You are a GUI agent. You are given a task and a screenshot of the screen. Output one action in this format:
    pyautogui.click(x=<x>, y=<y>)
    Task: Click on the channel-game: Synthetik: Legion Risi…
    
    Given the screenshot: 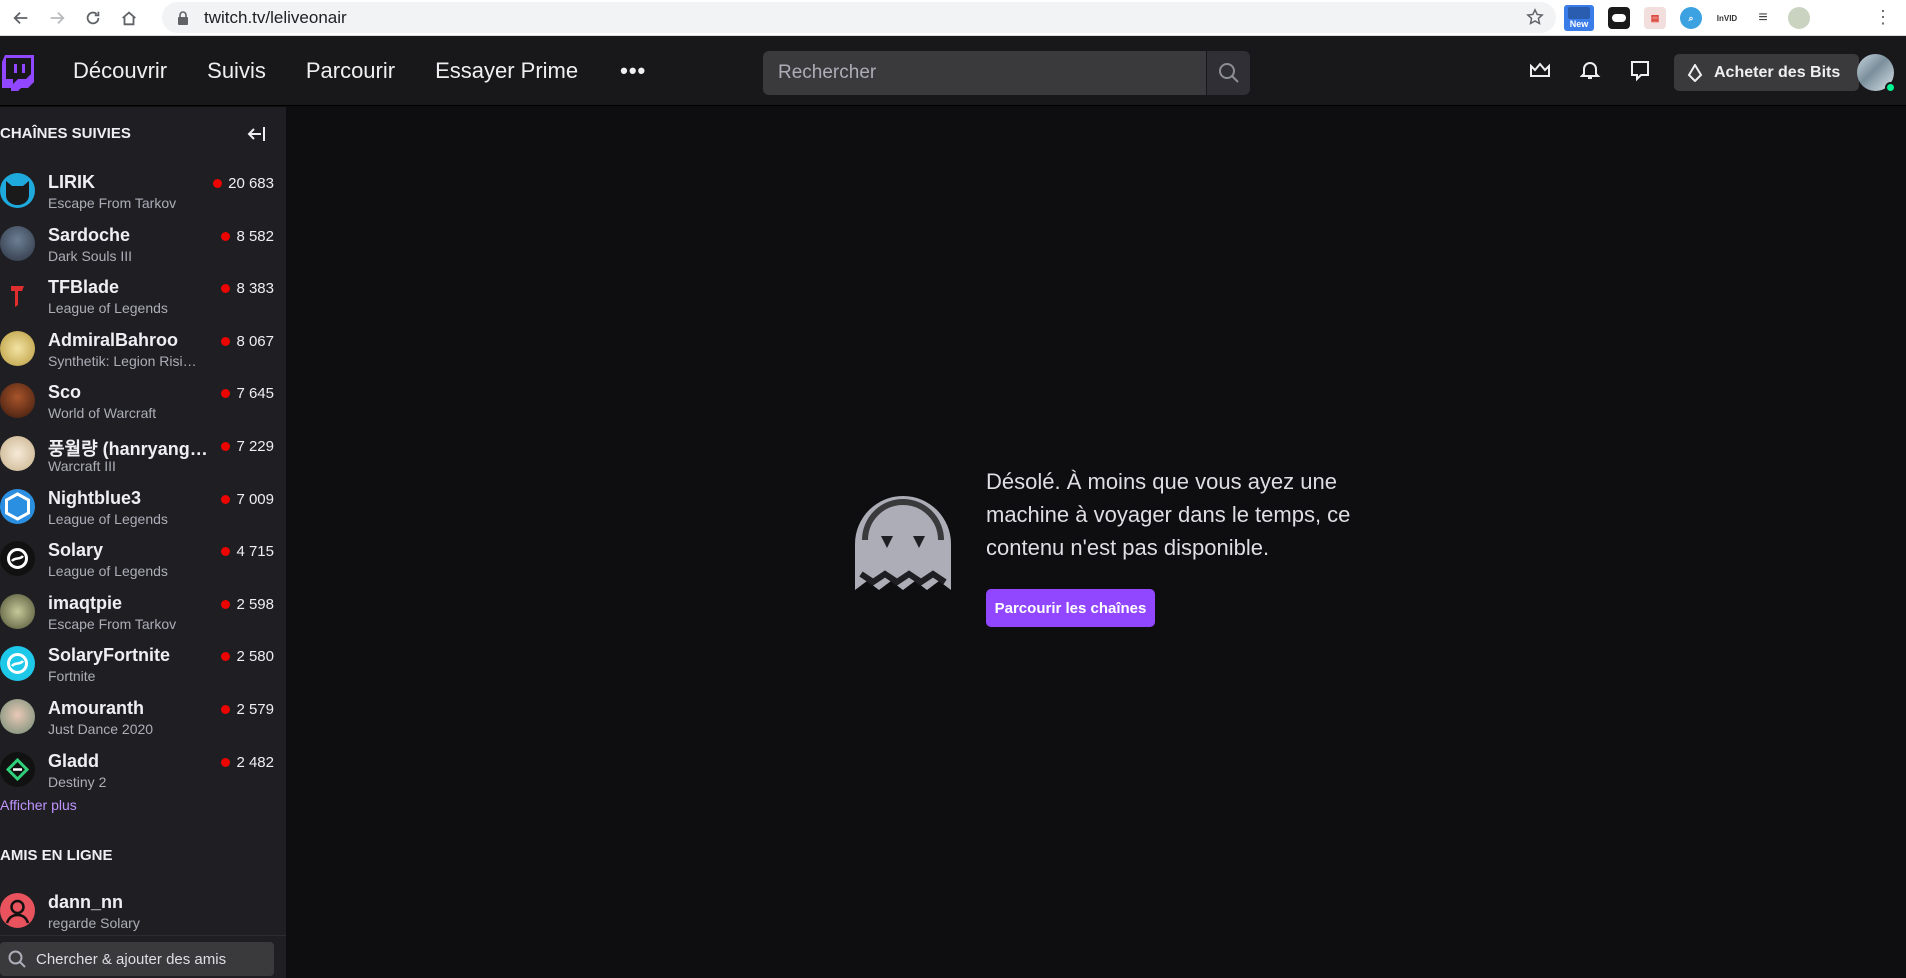 What is the action you would take?
    pyautogui.click(x=122, y=360)
    